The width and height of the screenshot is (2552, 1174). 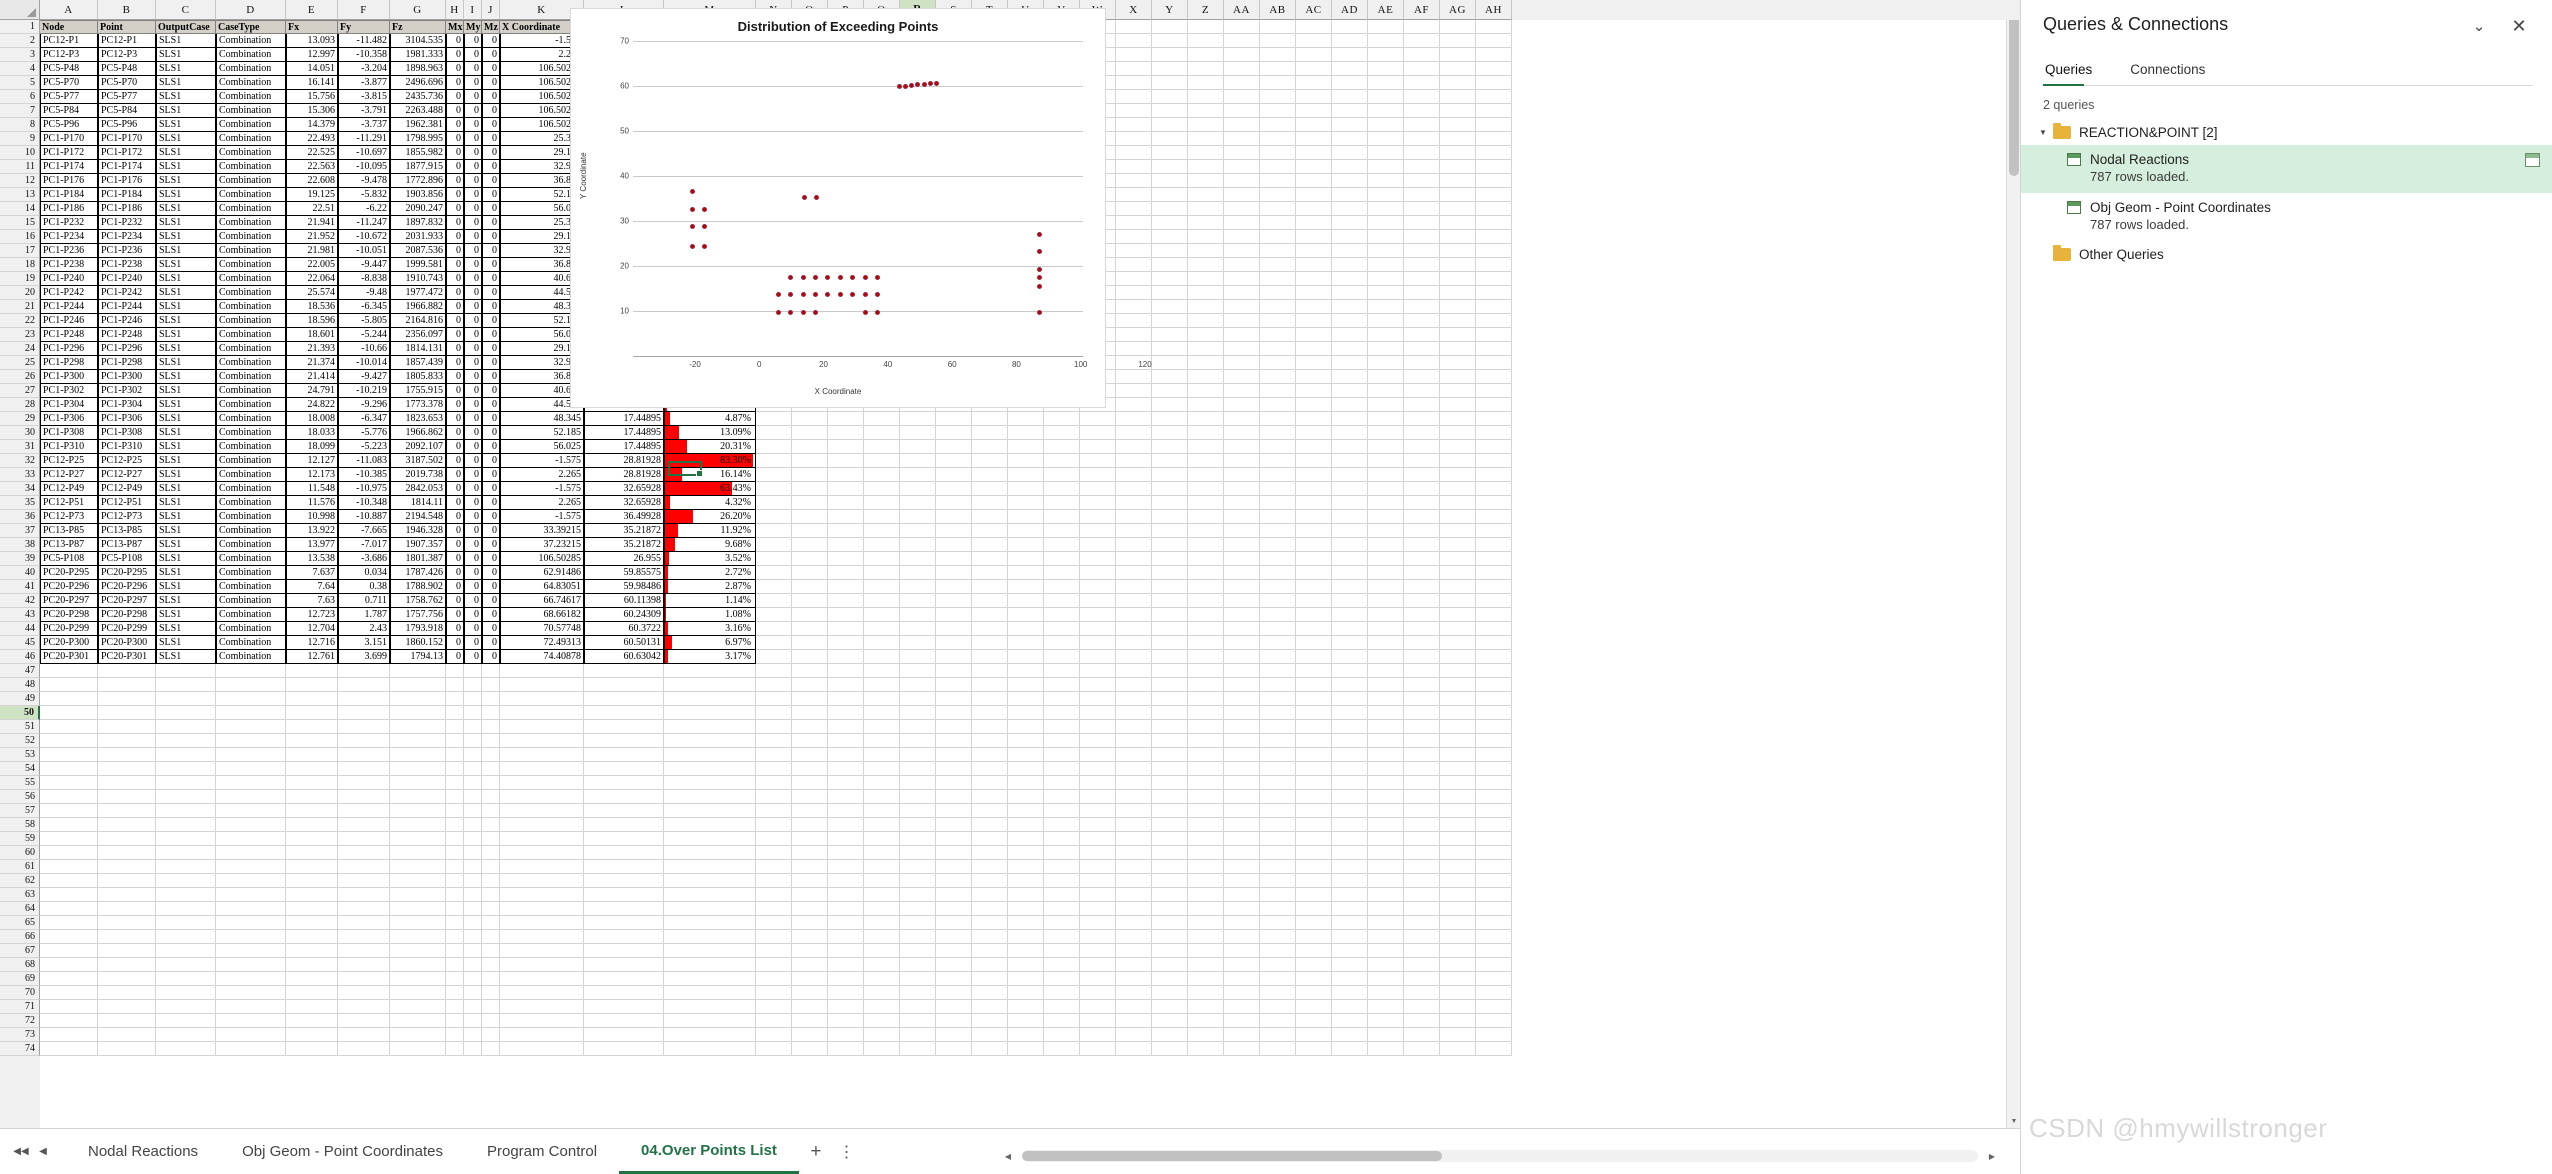 What do you see at coordinates (312, 615) in the screenshot?
I see `cell-fx: 12.723` at bounding box center [312, 615].